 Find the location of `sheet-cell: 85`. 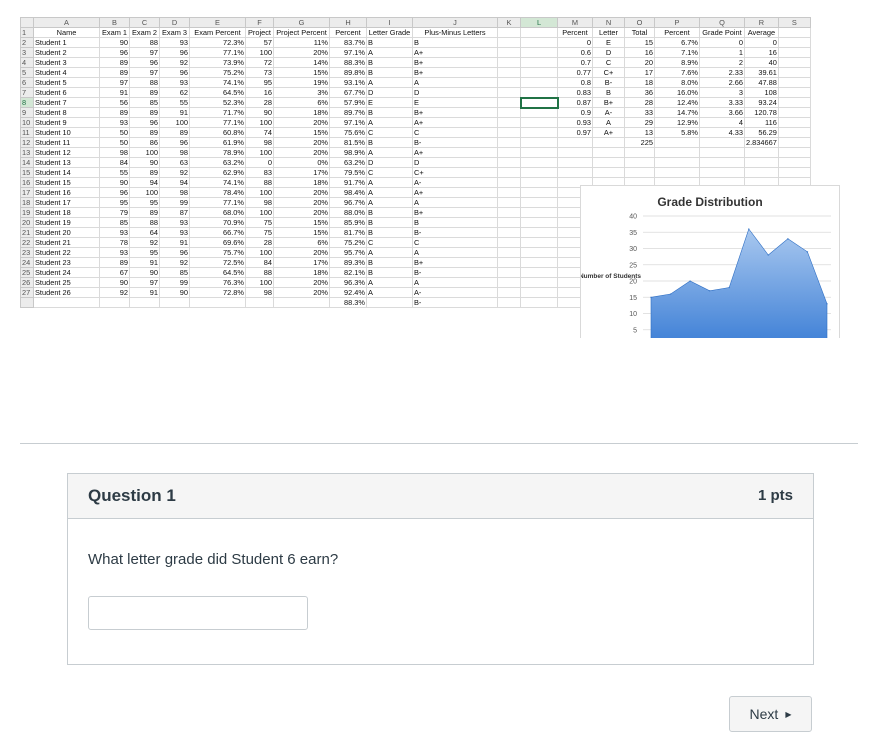

sheet-cell: 85 is located at coordinates (144, 102).